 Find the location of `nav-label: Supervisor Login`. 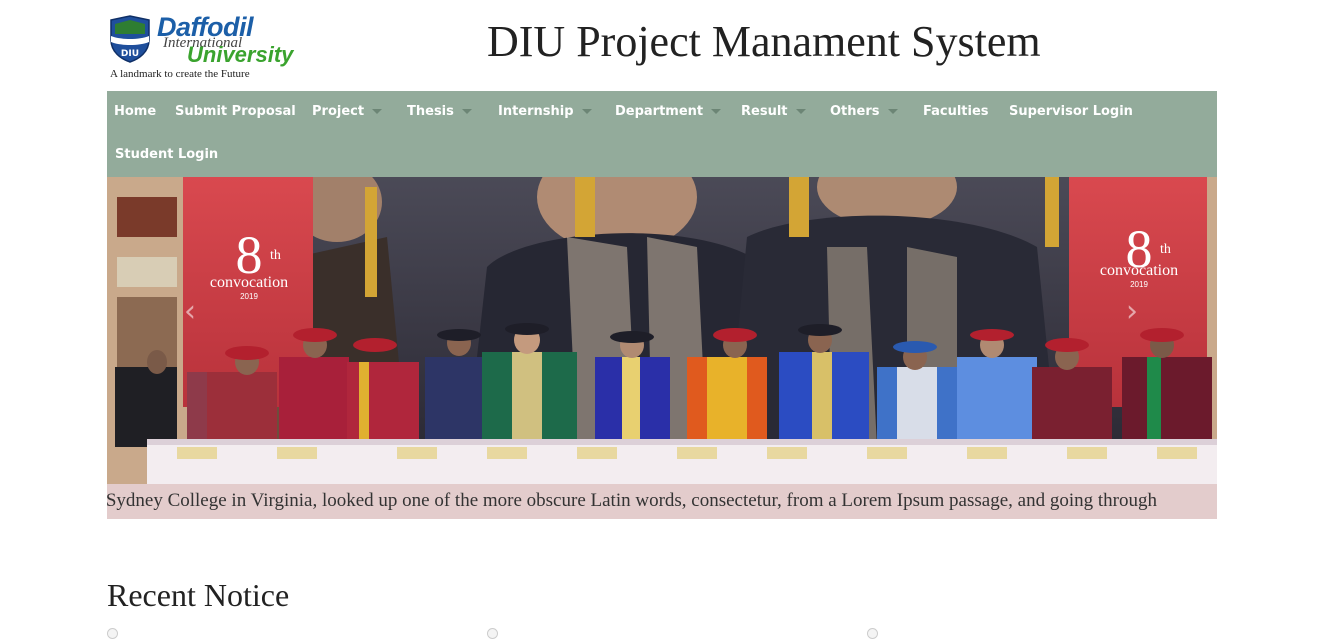

nav-label: Supervisor Login is located at coordinates (1071, 111).